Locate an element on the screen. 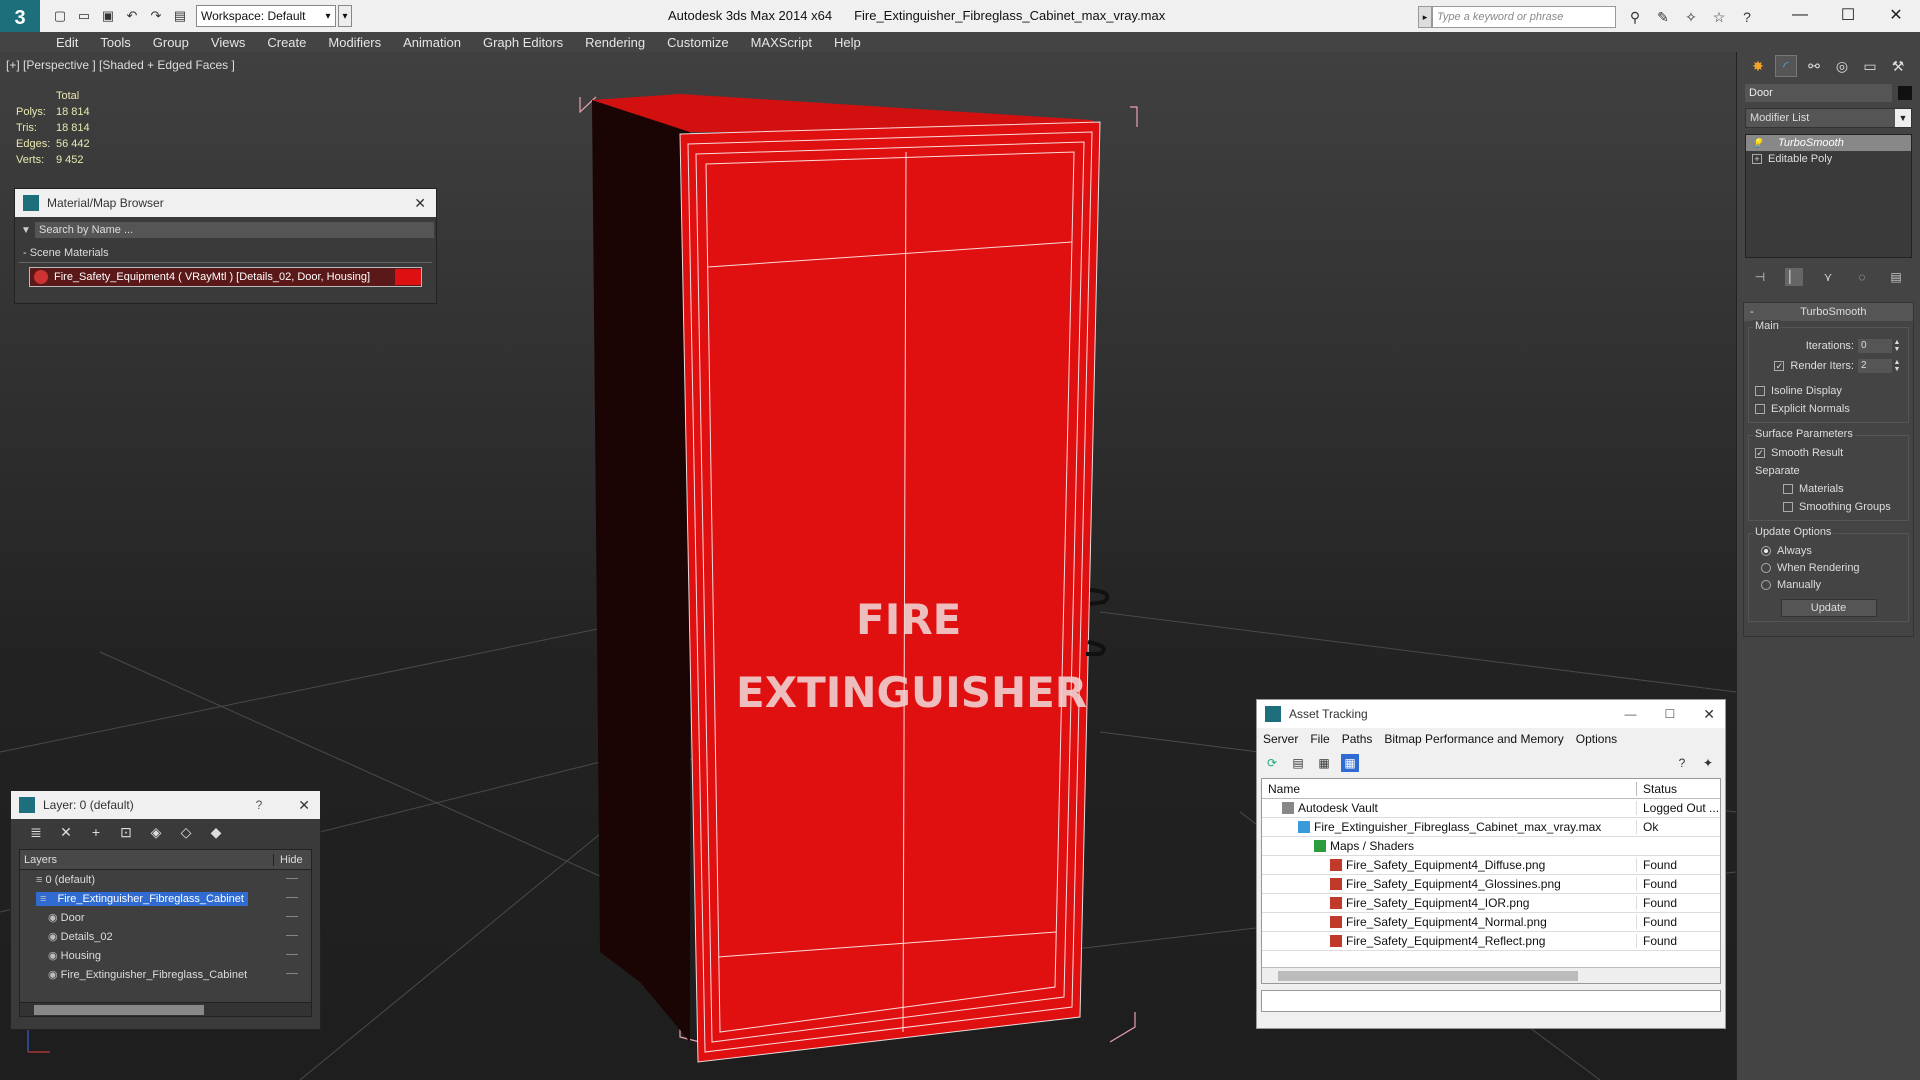 This screenshot has width=1920, height=1080. search-input: Type a keyword or phrase is located at coordinates (1524, 17).